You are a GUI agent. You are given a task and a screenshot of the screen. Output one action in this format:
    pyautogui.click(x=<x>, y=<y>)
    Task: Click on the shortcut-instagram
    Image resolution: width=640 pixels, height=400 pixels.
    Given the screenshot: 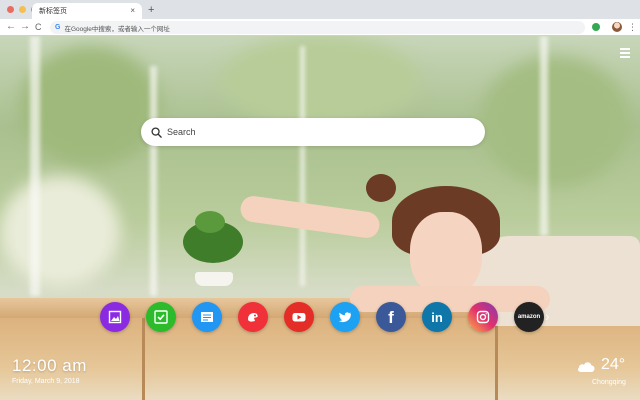 What is the action you would take?
    pyautogui.click(x=483, y=317)
    